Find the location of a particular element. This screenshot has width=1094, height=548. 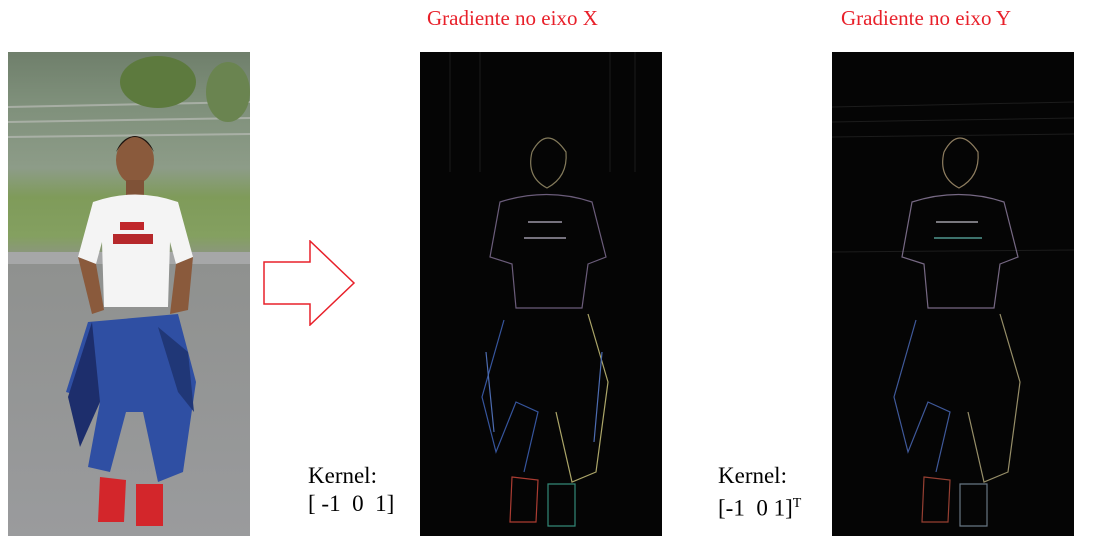

kernel-y-label: Kernel: [-1 0 1]T is located at coordinates (759, 492).